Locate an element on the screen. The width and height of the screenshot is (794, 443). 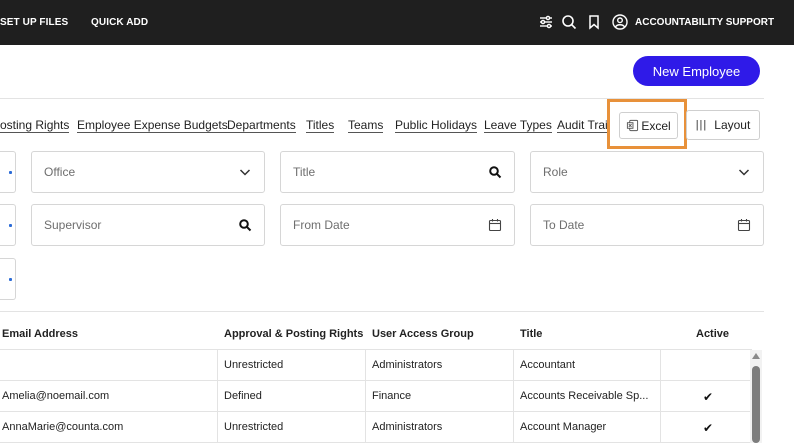
title-search-input: Title is located at coordinates (397, 172).